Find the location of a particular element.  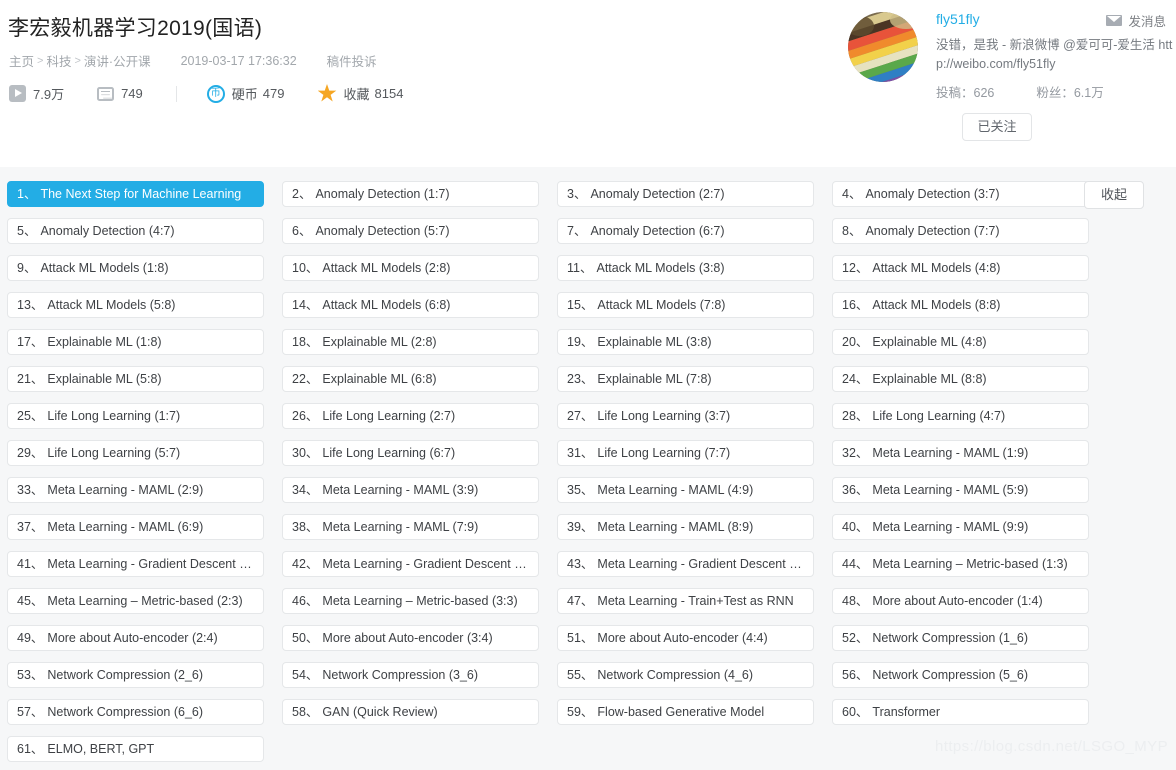

stat-coin: 币 硬币 479 is located at coordinates (245, 93).